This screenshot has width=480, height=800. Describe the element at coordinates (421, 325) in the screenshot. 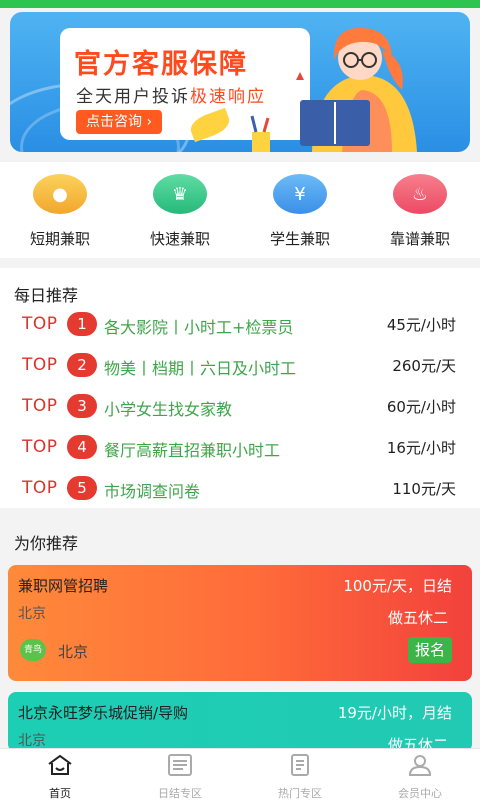

I see `job-pay: 45元/小时` at that location.